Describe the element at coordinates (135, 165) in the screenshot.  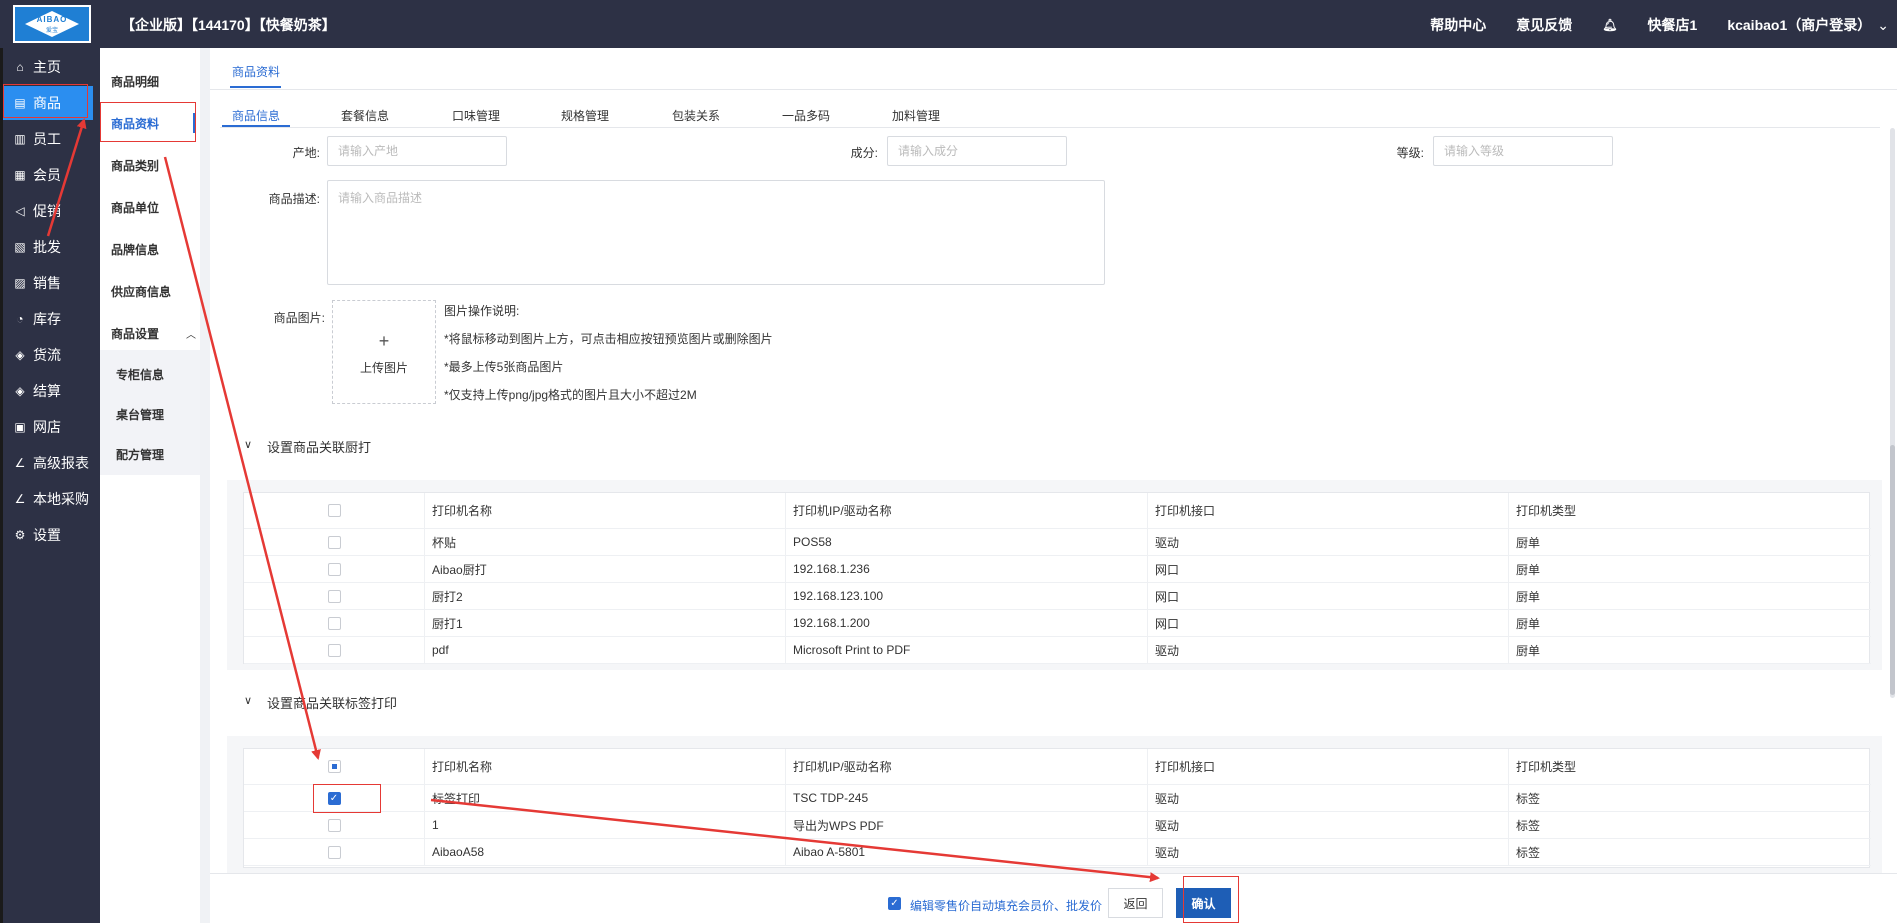
I see `subnav-item: 商品类别` at that location.